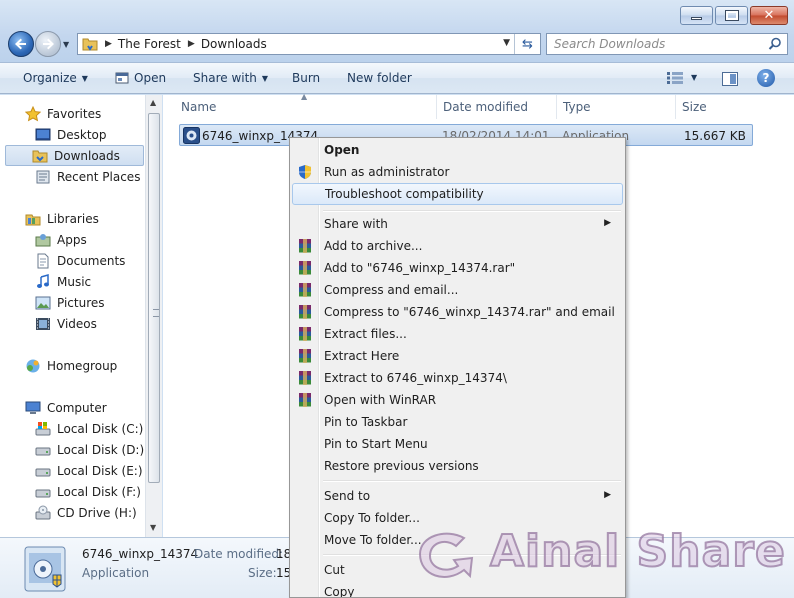 This screenshot has height=598, width=794. What do you see at coordinates (775, 44) in the screenshot?
I see `search-icon` at bounding box center [775, 44].